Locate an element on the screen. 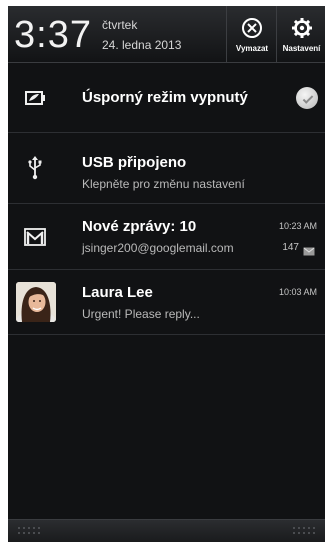  message-count: 147 is located at coordinates (290, 247).